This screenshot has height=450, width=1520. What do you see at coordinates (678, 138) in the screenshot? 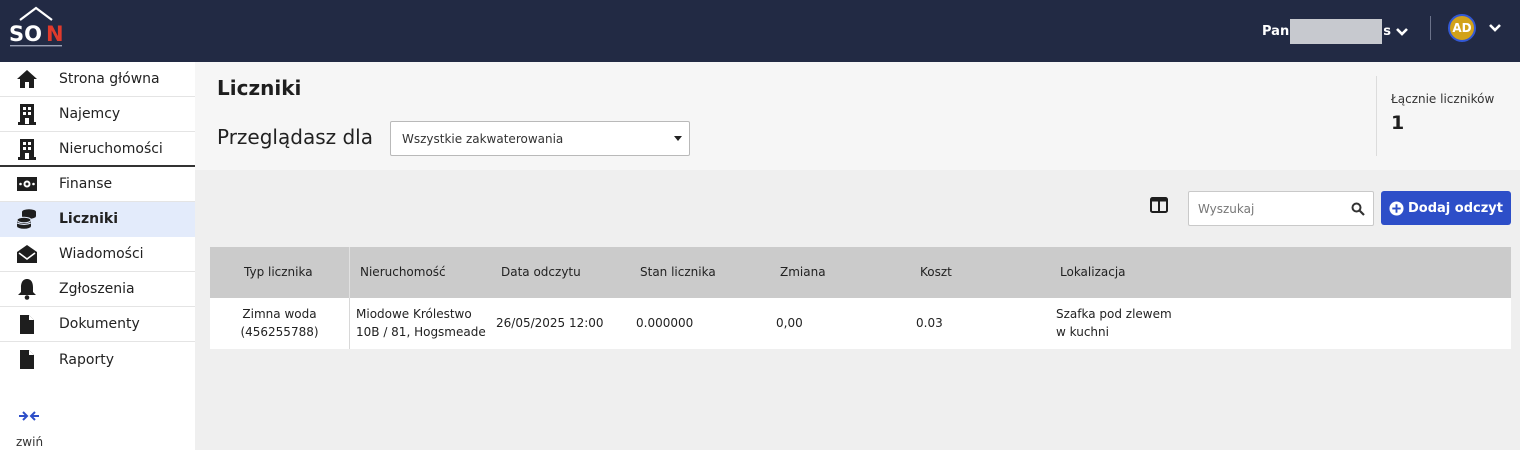
I see `caret-down-icon` at bounding box center [678, 138].